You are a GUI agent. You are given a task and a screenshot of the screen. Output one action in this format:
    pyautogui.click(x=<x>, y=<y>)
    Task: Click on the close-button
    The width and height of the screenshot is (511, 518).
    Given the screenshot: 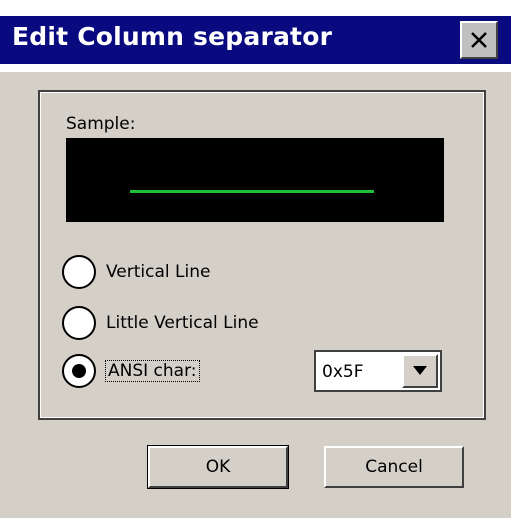 What is the action you would take?
    pyautogui.click(x=479, y=40)
    